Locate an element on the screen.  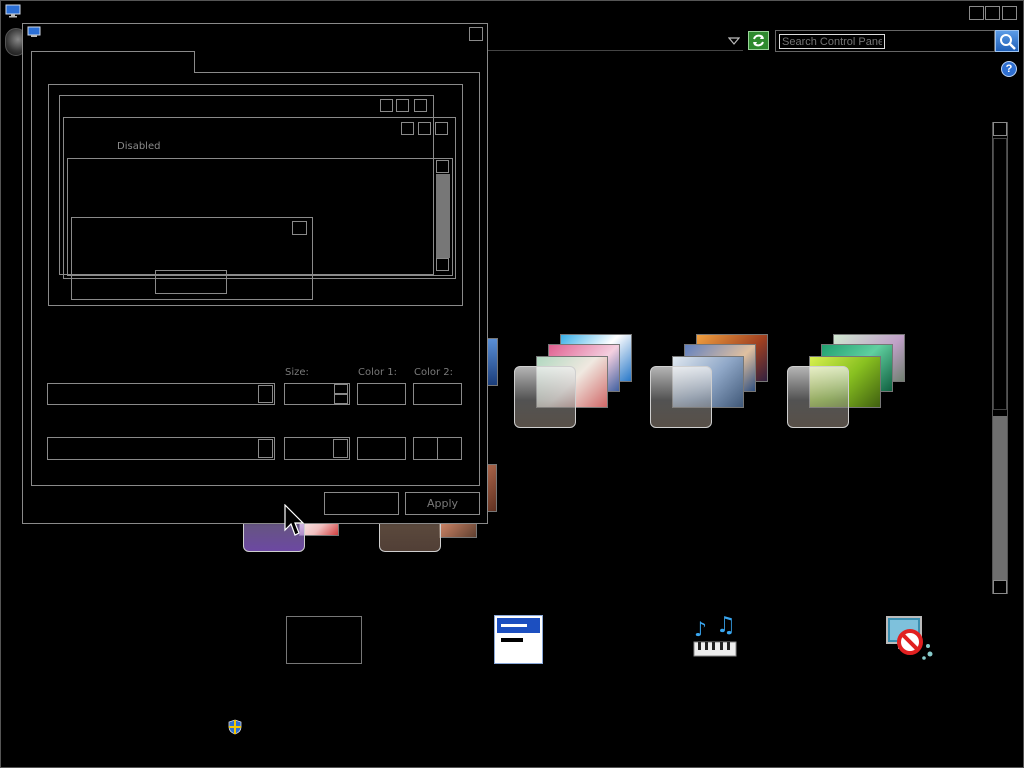
address-bar is located at coordinates (615, 40).